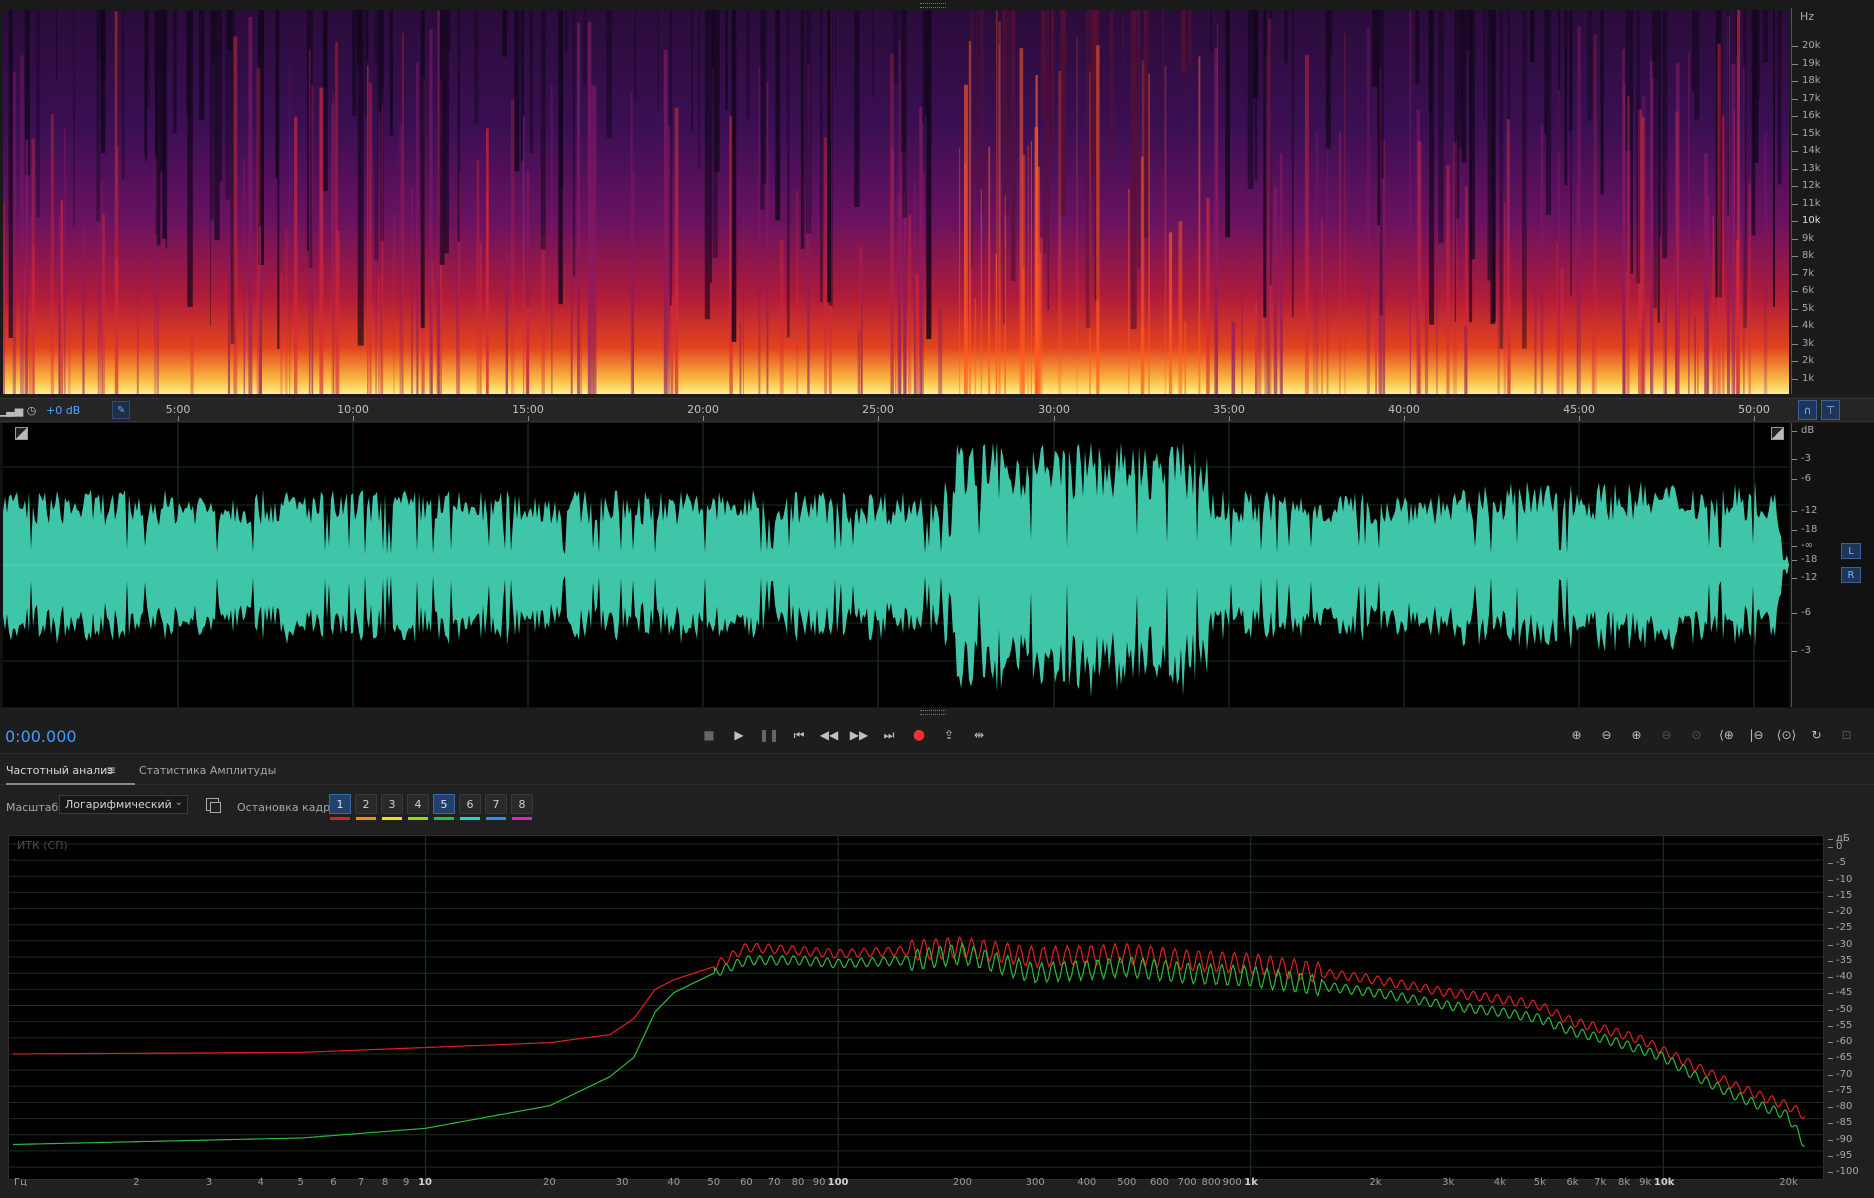  I want to click on zoom-controls: ⊕ ⊖ ⊕ ⊖ ⊙ ⟨⊕ |⊖ ⟨⊙⟩ ↻ ⊡, so click(1711, 735).